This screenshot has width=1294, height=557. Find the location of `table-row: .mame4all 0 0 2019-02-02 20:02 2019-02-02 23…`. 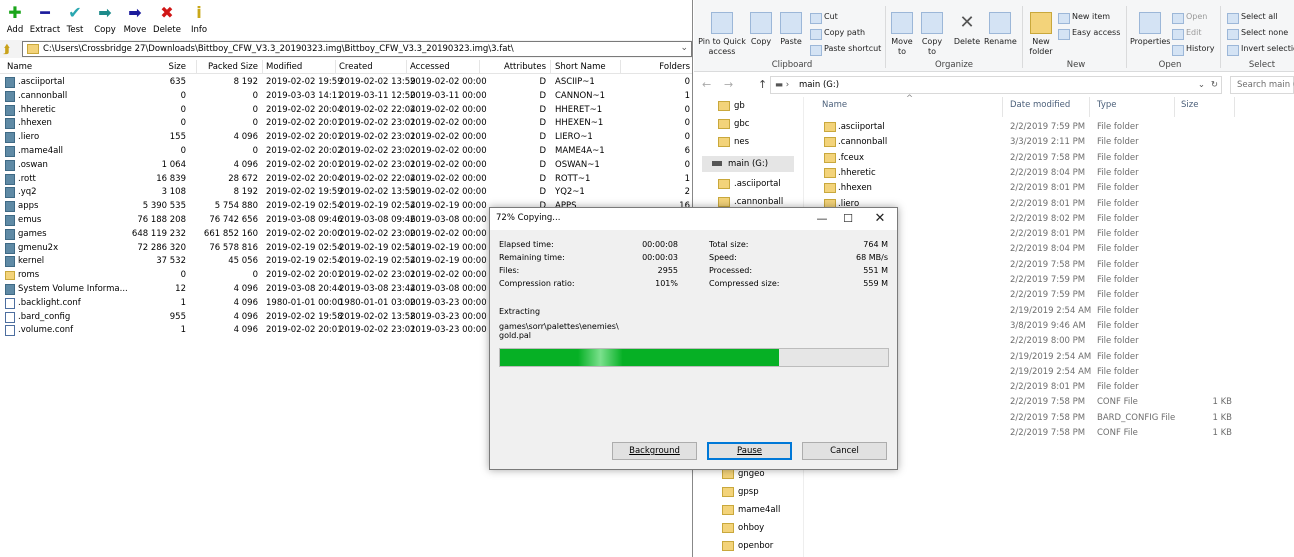

table-row: .mame4all 0 0 2019-02-02 20:02 2019-02-02 23… is located at coordinates (346, 152).